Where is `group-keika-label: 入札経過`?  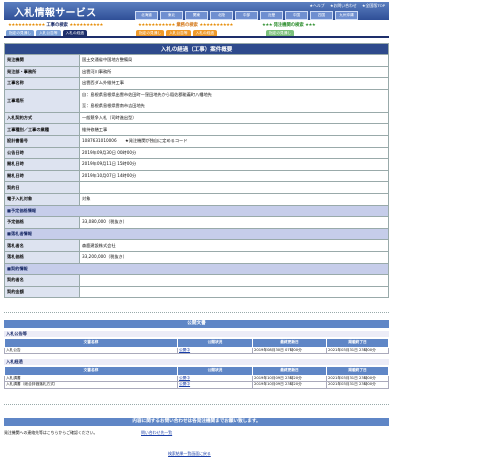 group-keika-label: 入札経過 is located at coordinates (196, 362).